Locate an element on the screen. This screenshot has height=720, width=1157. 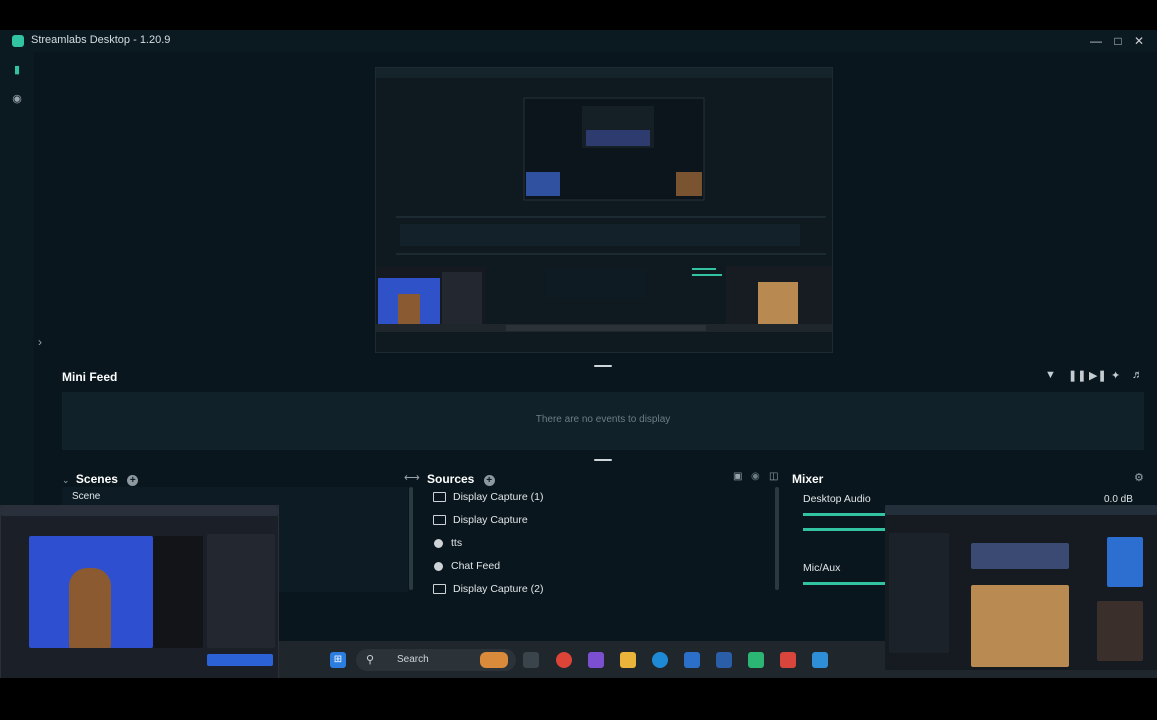
source-label: Display Capture (2) is located at coordinates (498, 589).